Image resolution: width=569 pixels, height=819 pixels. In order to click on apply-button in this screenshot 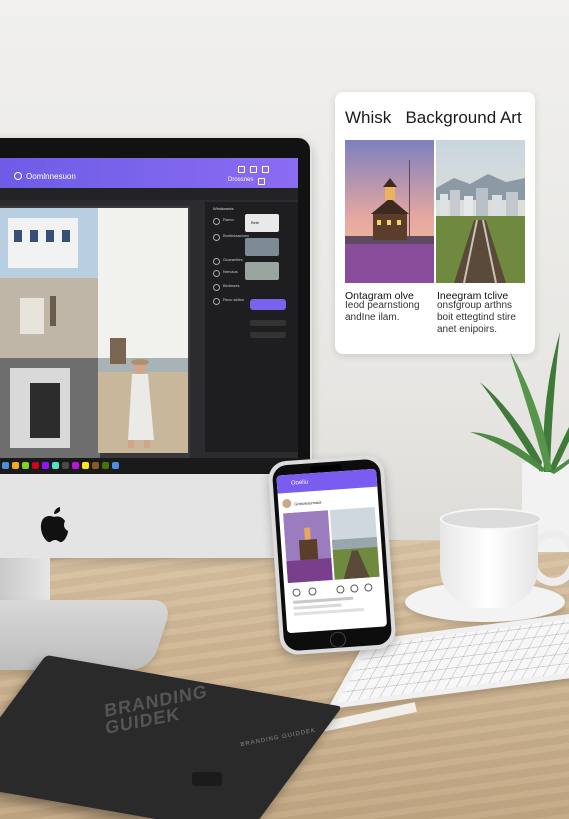, I will do `click(268, 304)`.